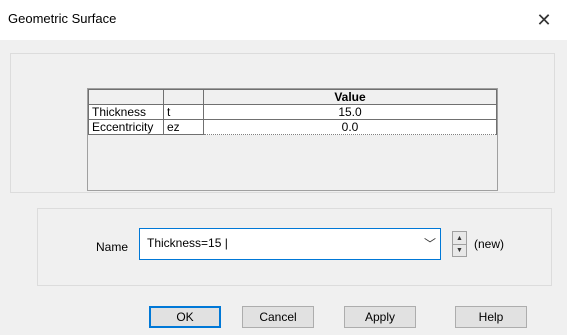 The width and height of the screenshot is (567, 335). I want to click on property-value-cell: 0.0, so click(350, 127).